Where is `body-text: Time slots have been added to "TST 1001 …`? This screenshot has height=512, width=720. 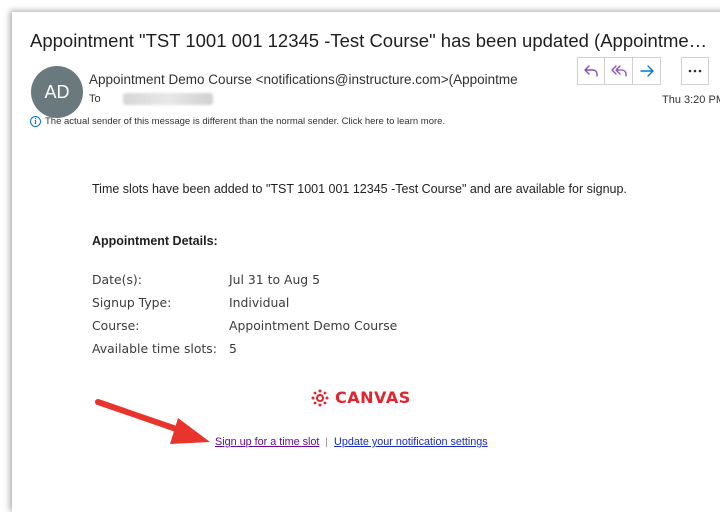
body-text: Time slots have been added to "TST 1001 … is located at coordinates (359, 189).